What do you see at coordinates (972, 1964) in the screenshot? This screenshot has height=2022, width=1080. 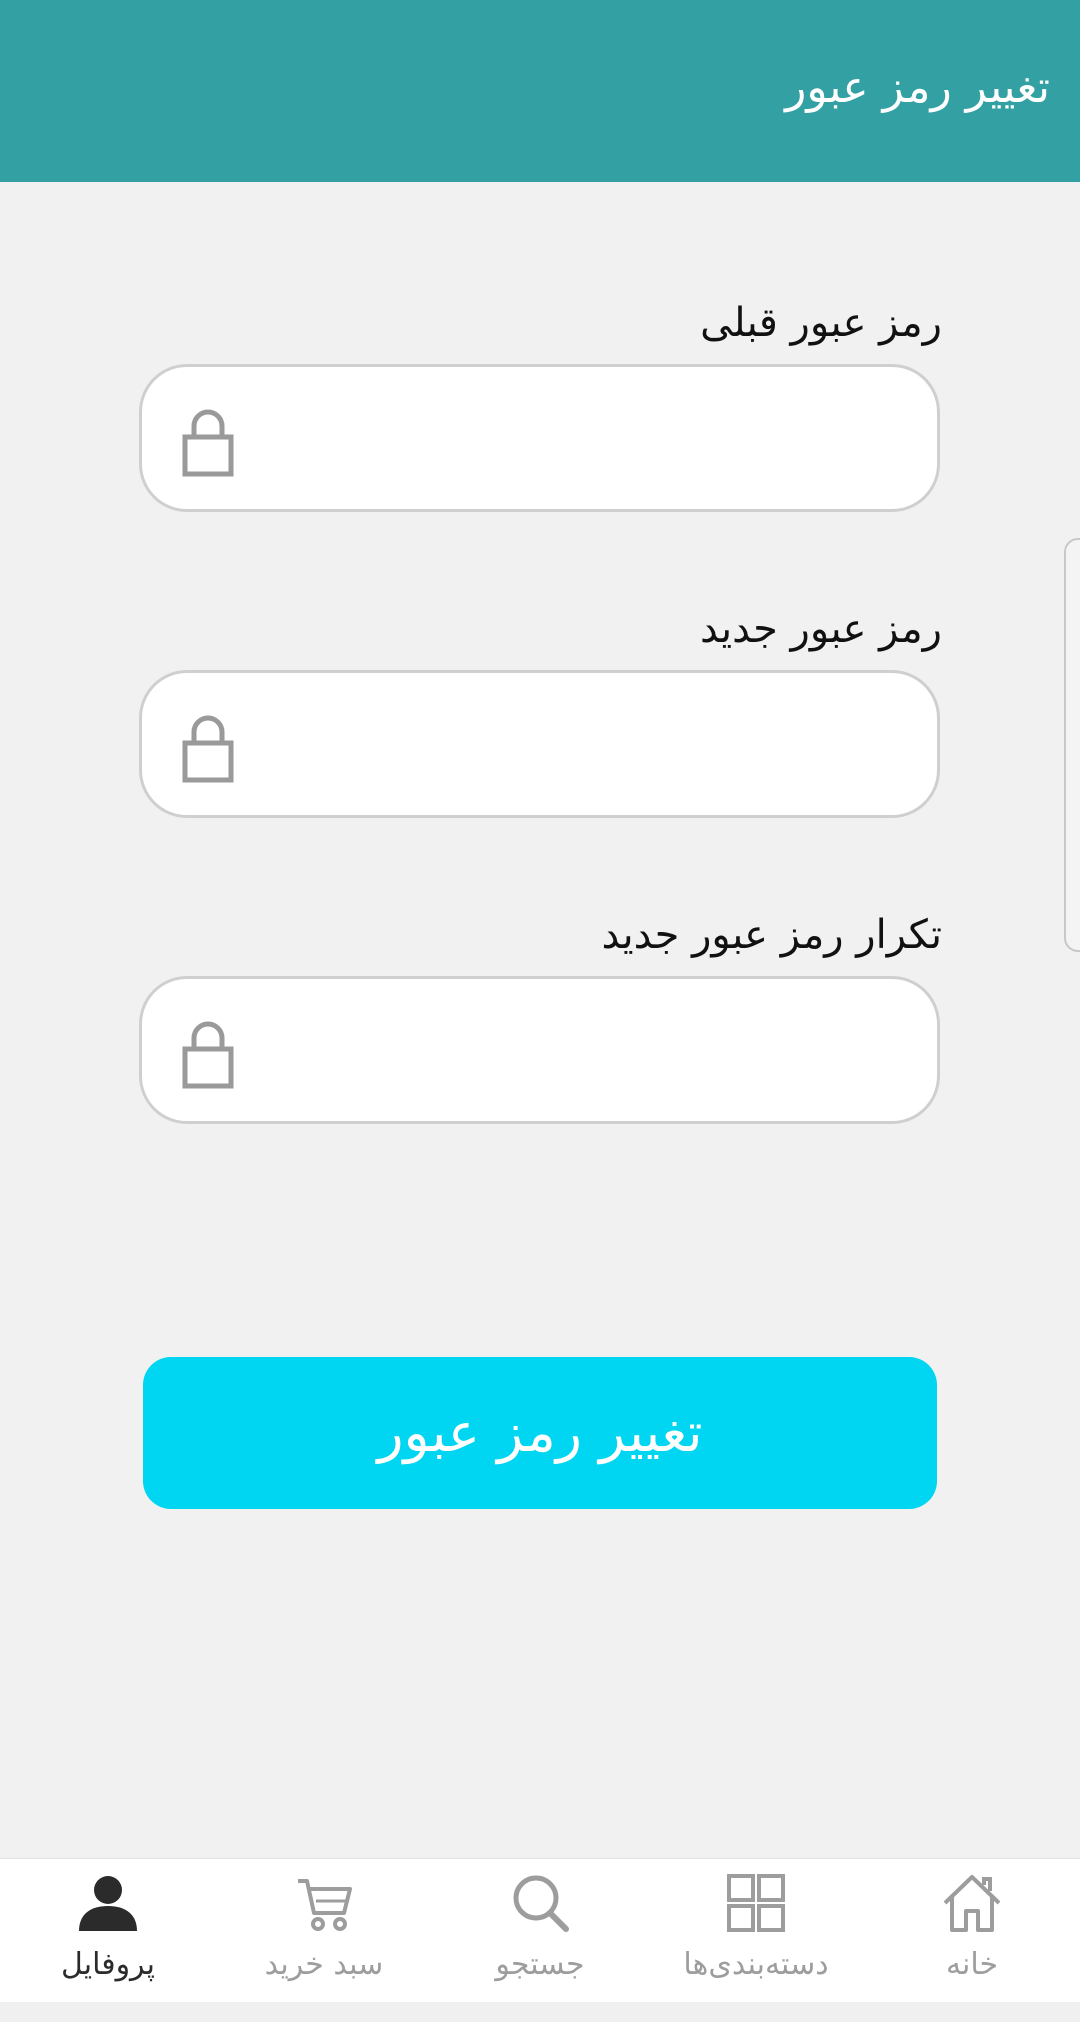 I see `nav-label: خانه` at bounding box center [972, 1964].